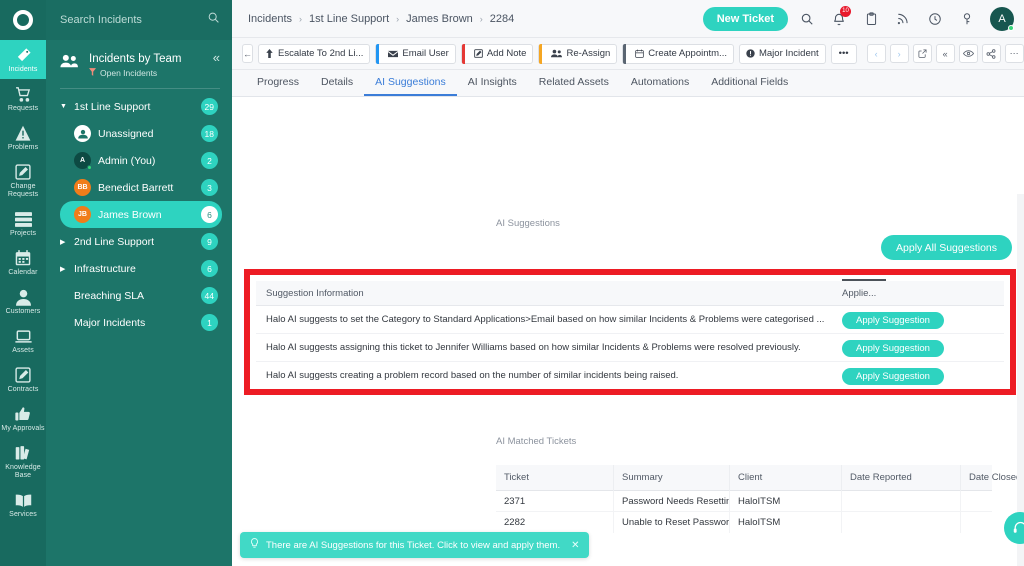  I want to click on column-header-date-closed: Date Closed, so click(992, 478).